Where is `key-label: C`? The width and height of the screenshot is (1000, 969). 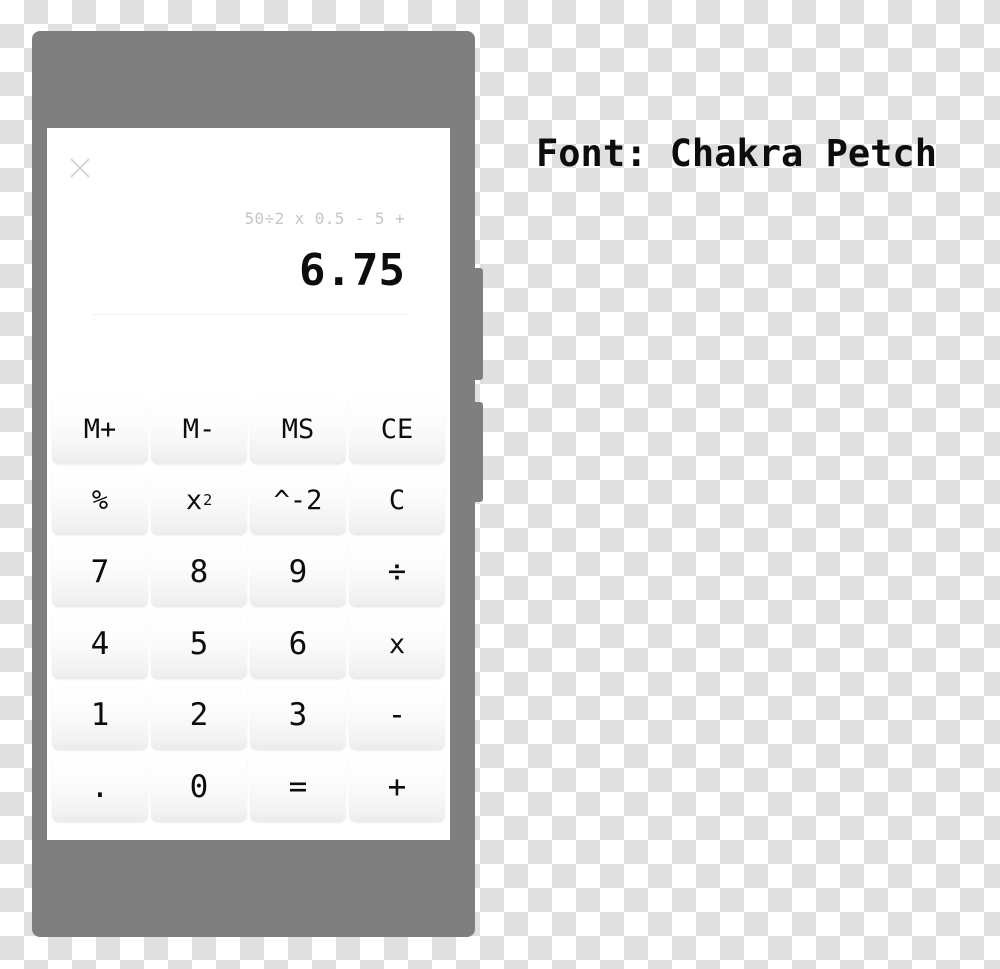
key-label: C is located at coordinates (397, 501).